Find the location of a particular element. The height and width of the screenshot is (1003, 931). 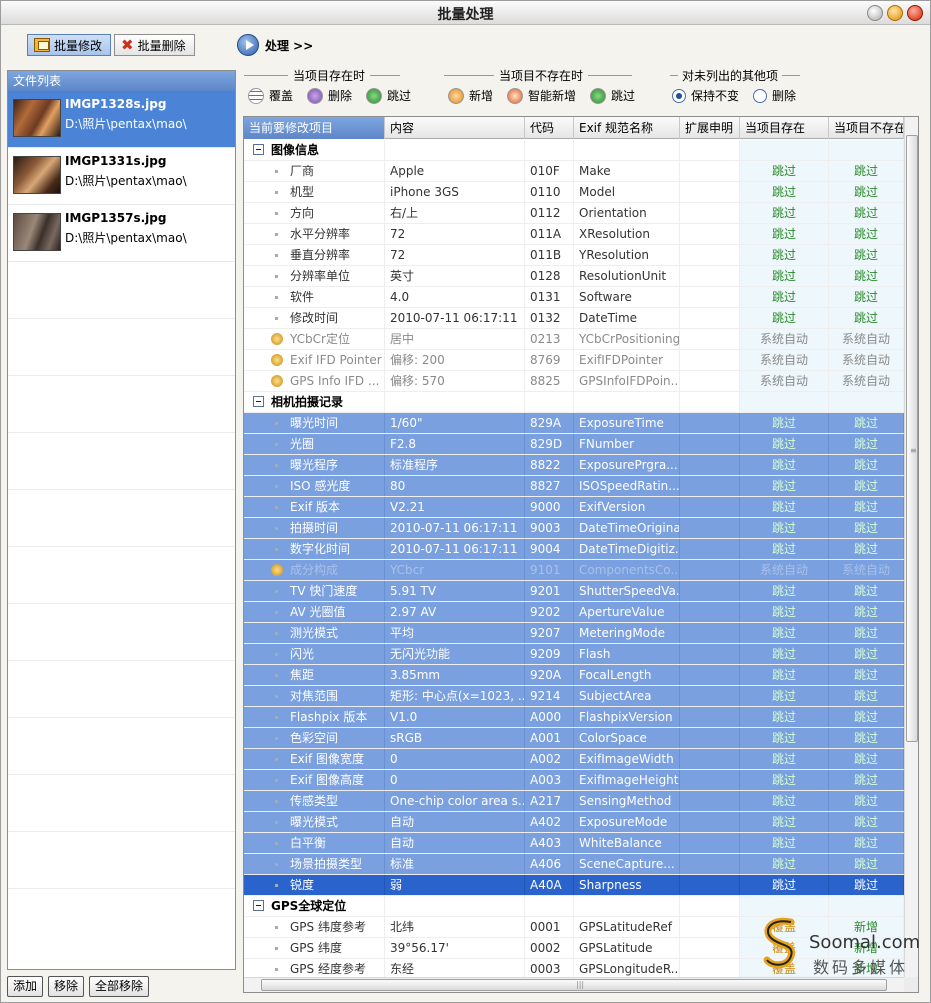

cell-content: 39°56.17' is located at coordinates (455, 948).